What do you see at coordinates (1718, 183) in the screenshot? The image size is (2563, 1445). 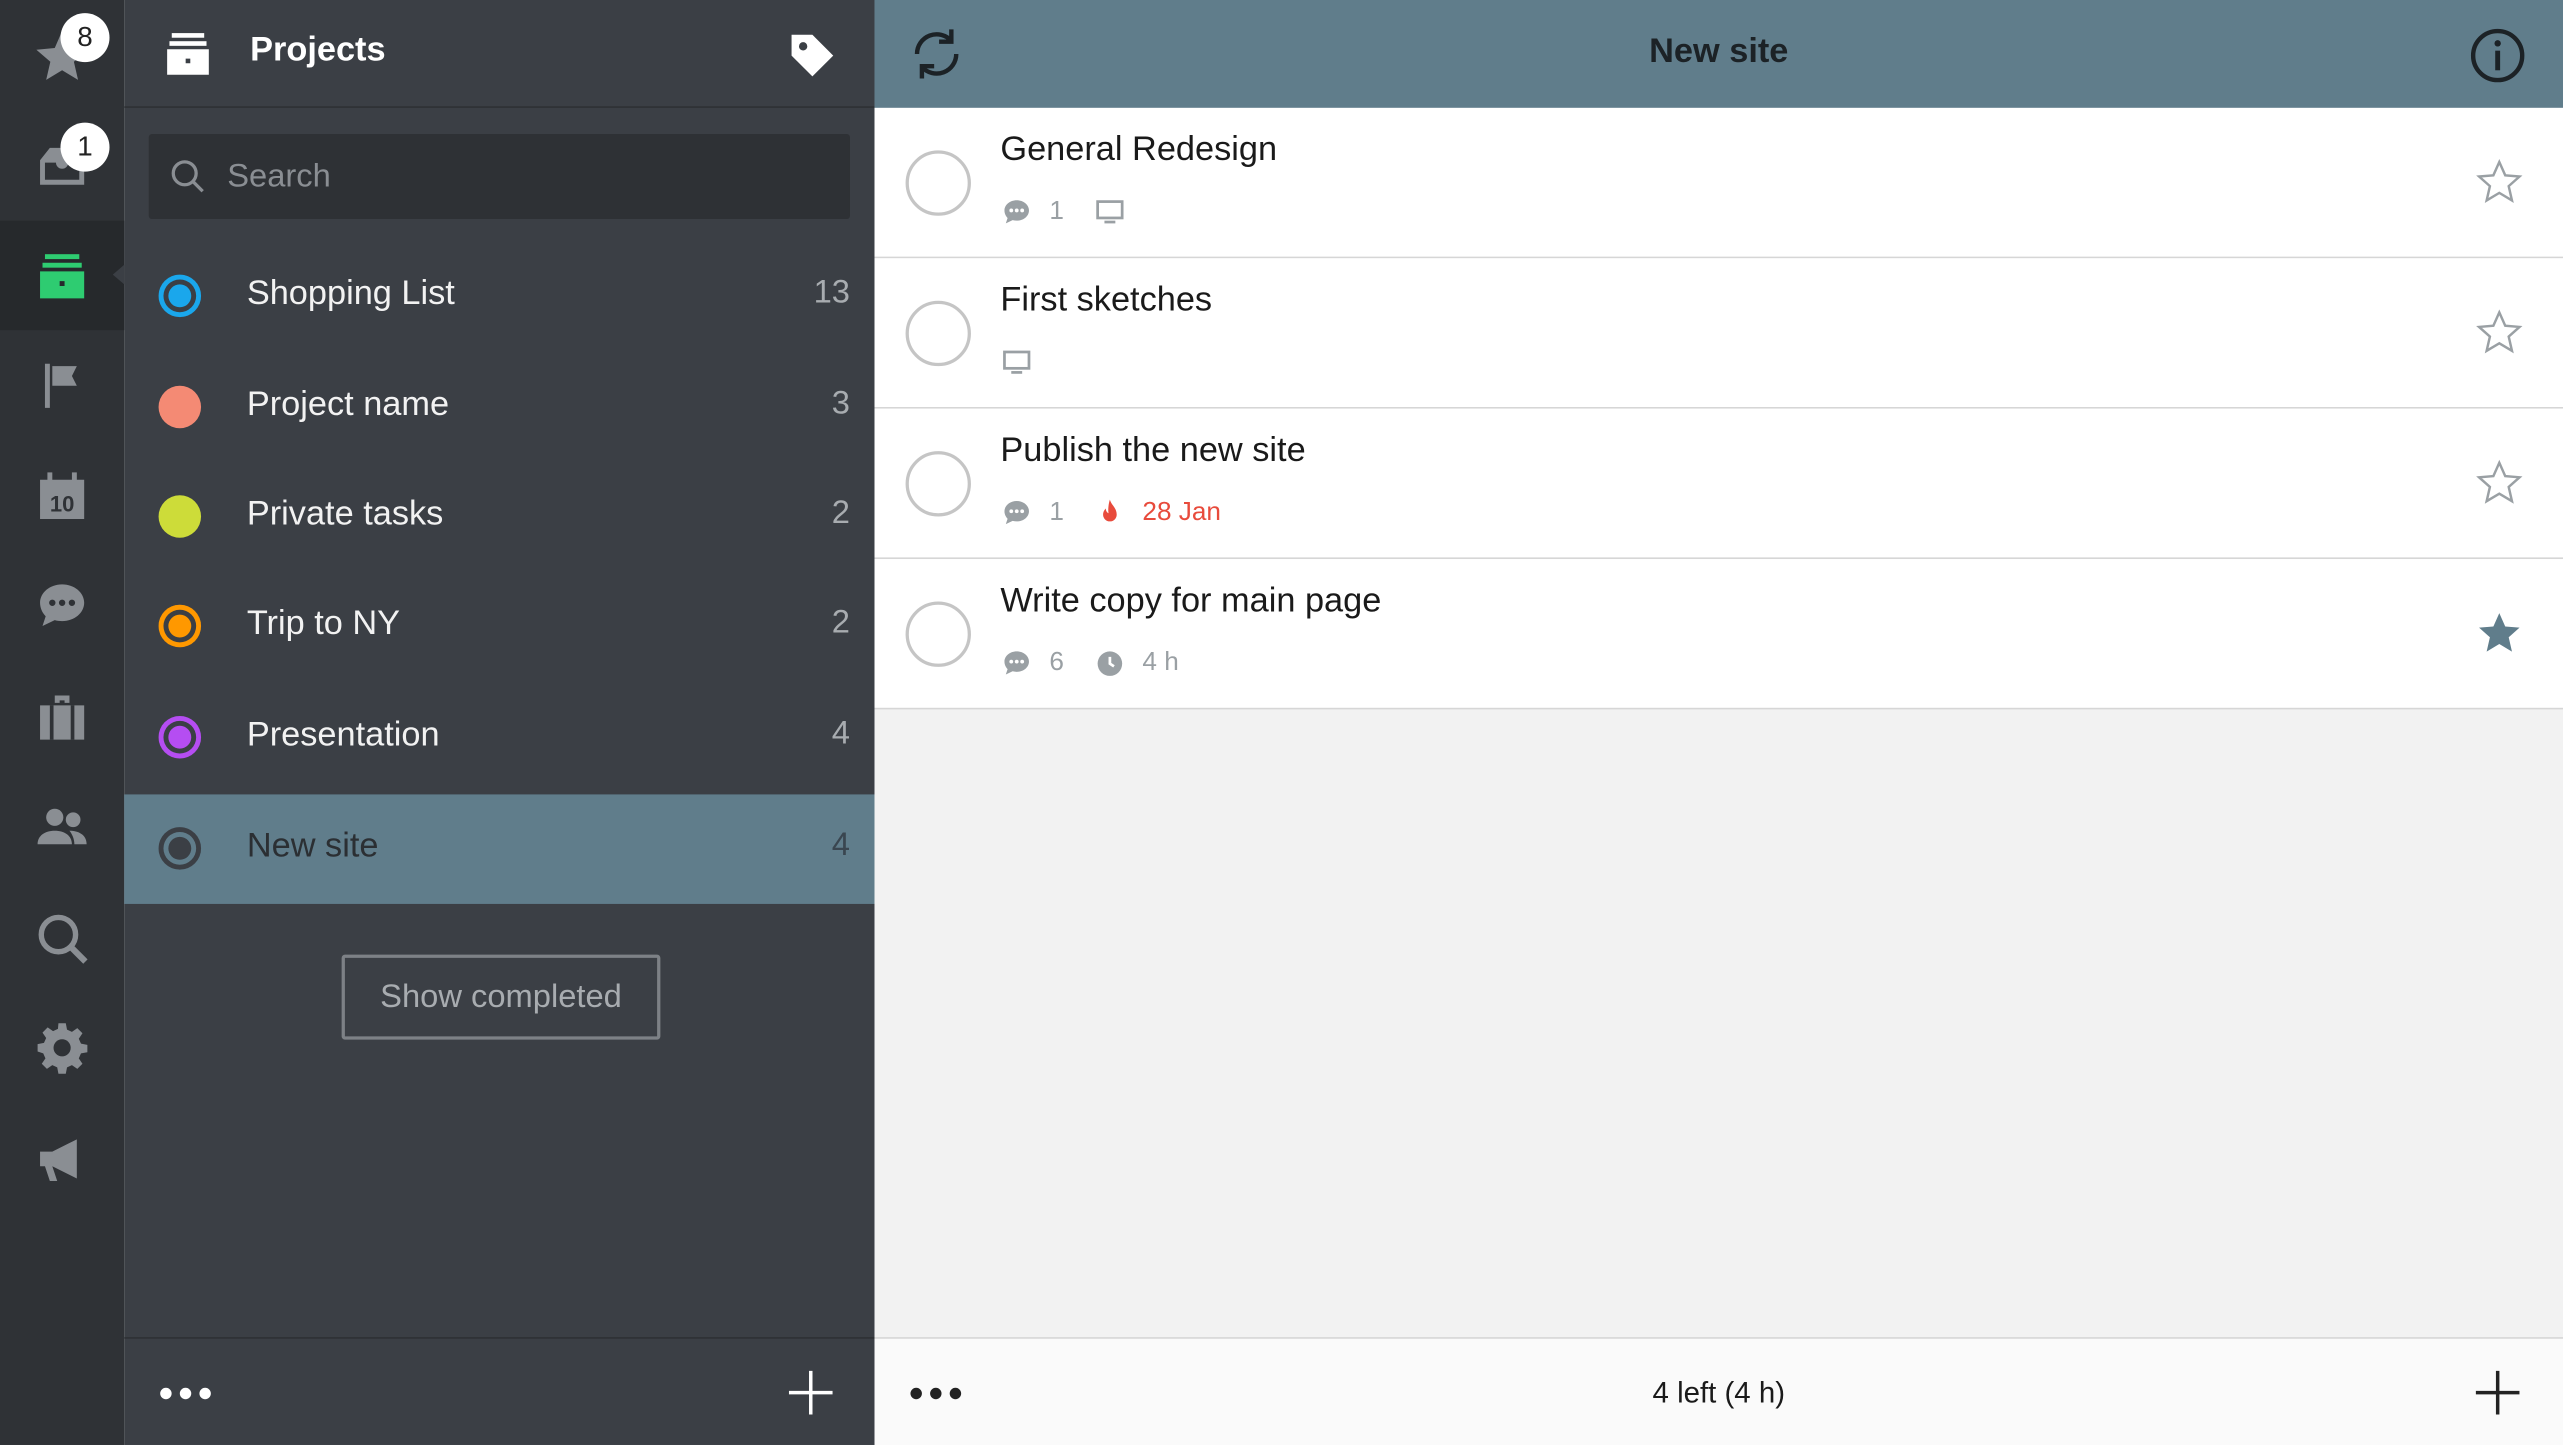 I see `task-row: General Redesign 1` at bounding box center [1718, 183].